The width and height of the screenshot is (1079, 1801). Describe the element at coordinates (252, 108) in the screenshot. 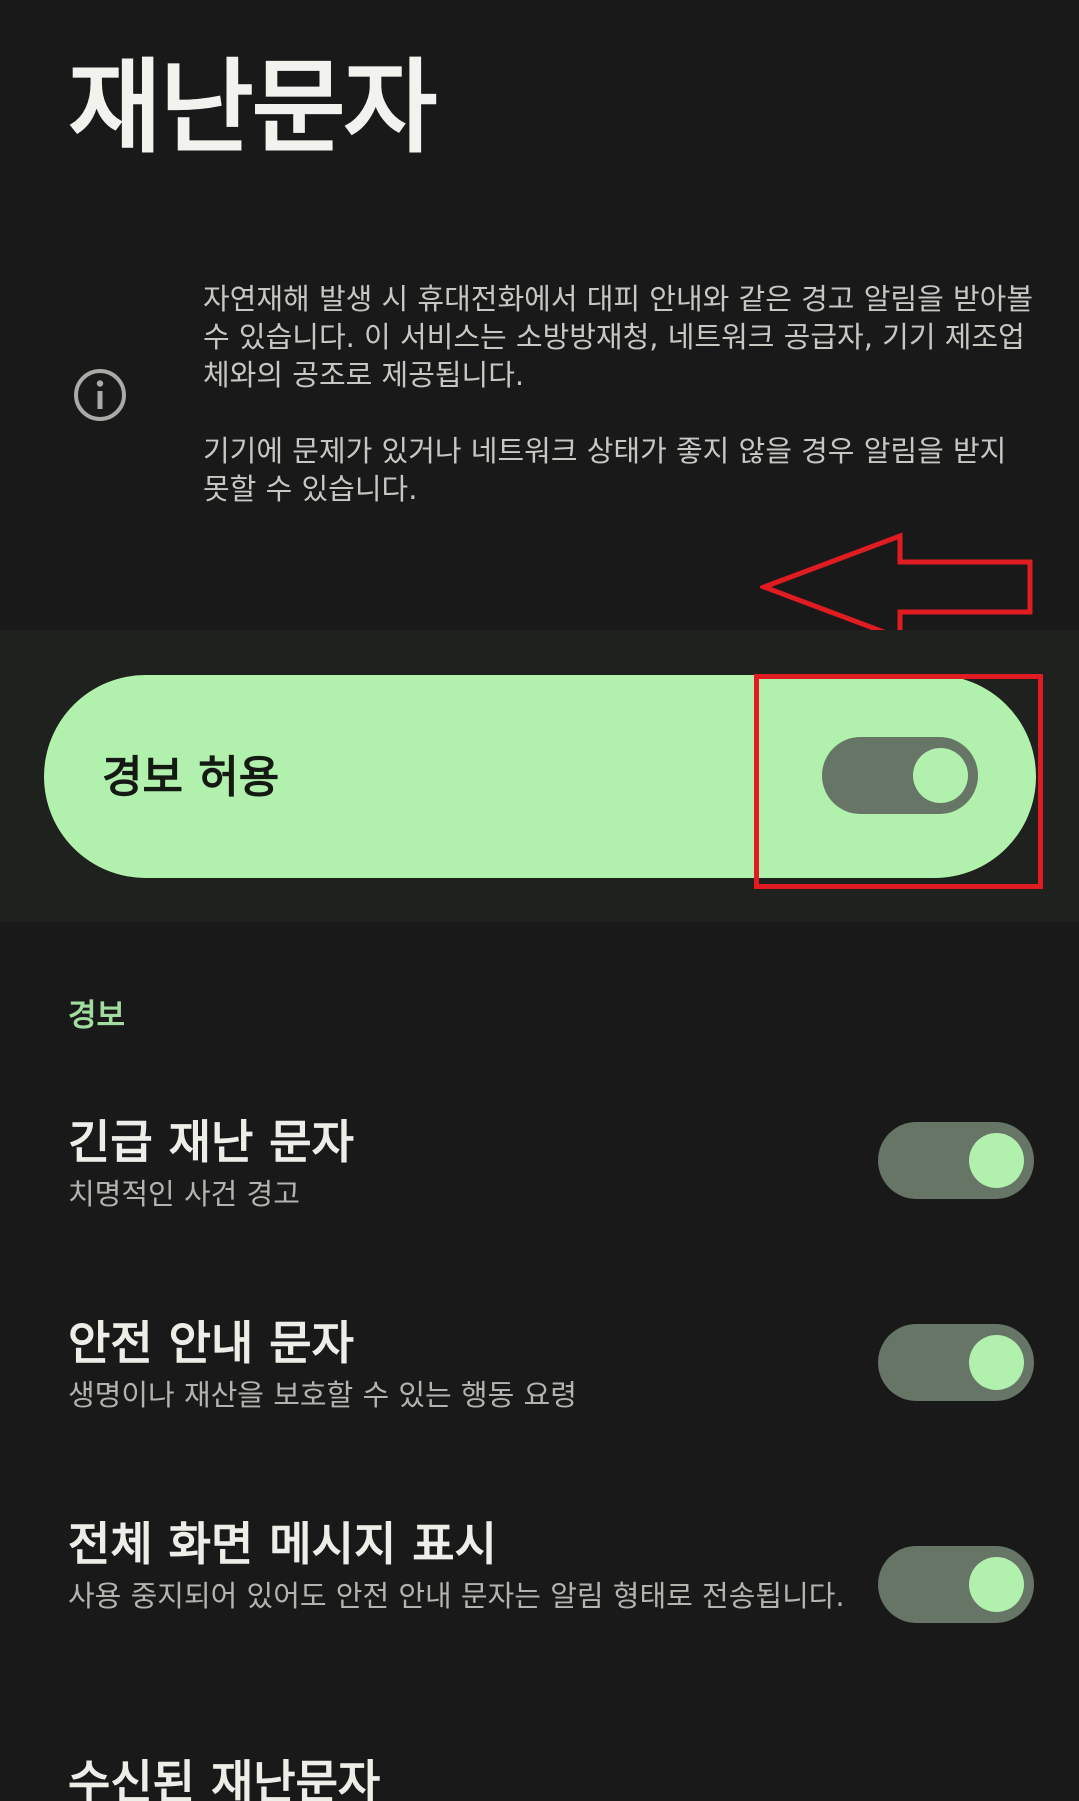

I see `page-title: 재난문자` at that location.